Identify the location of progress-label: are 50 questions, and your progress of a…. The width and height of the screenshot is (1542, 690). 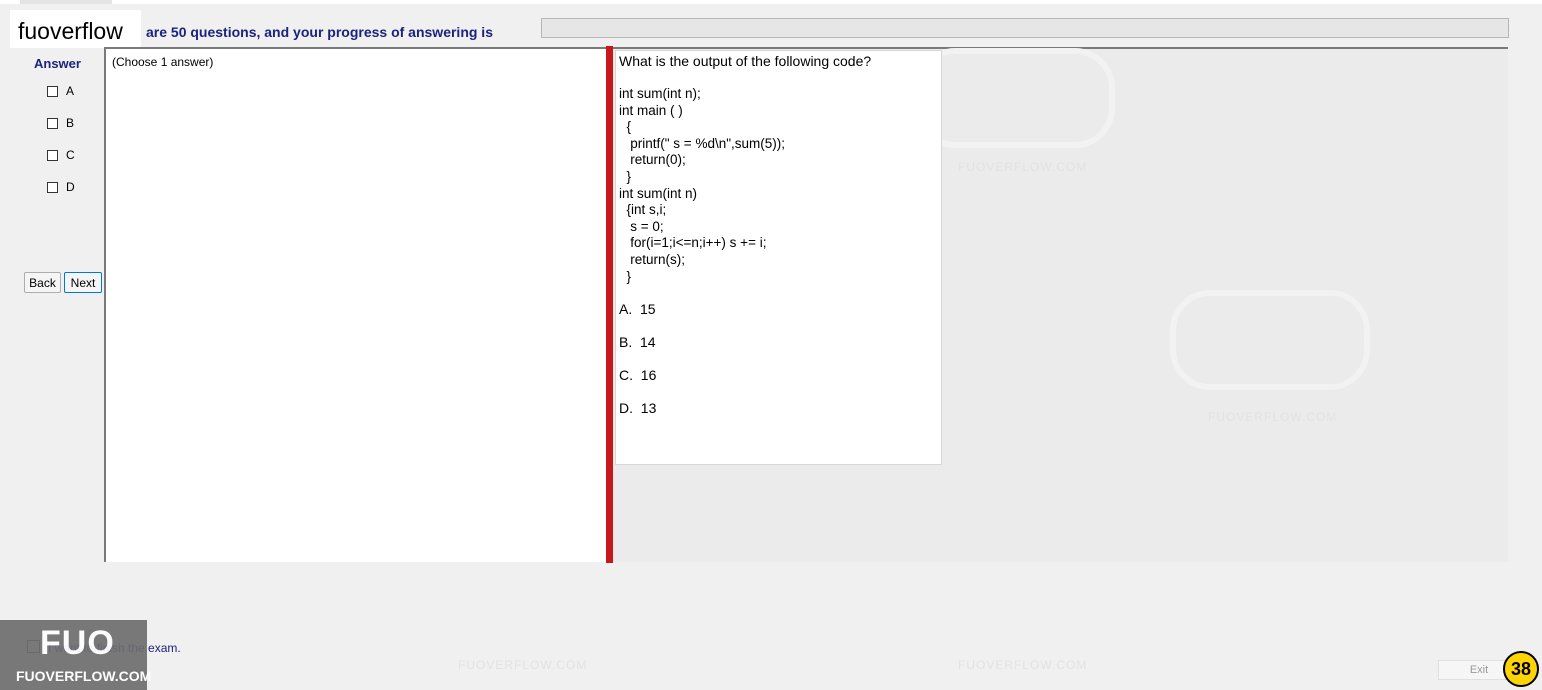
(319, 32).